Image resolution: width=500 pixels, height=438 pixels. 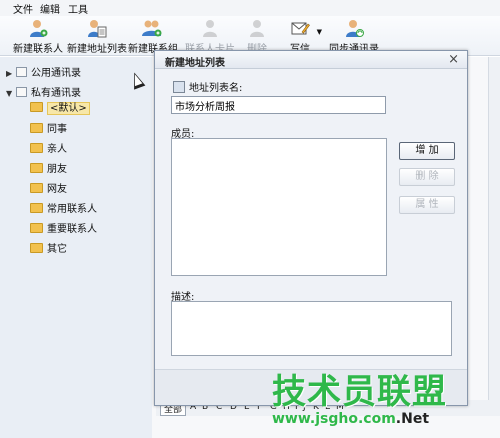 What do you see at coordinates (278, 105) in the screenshot?
I see `list-name-input` at bounding box center [278, 105].